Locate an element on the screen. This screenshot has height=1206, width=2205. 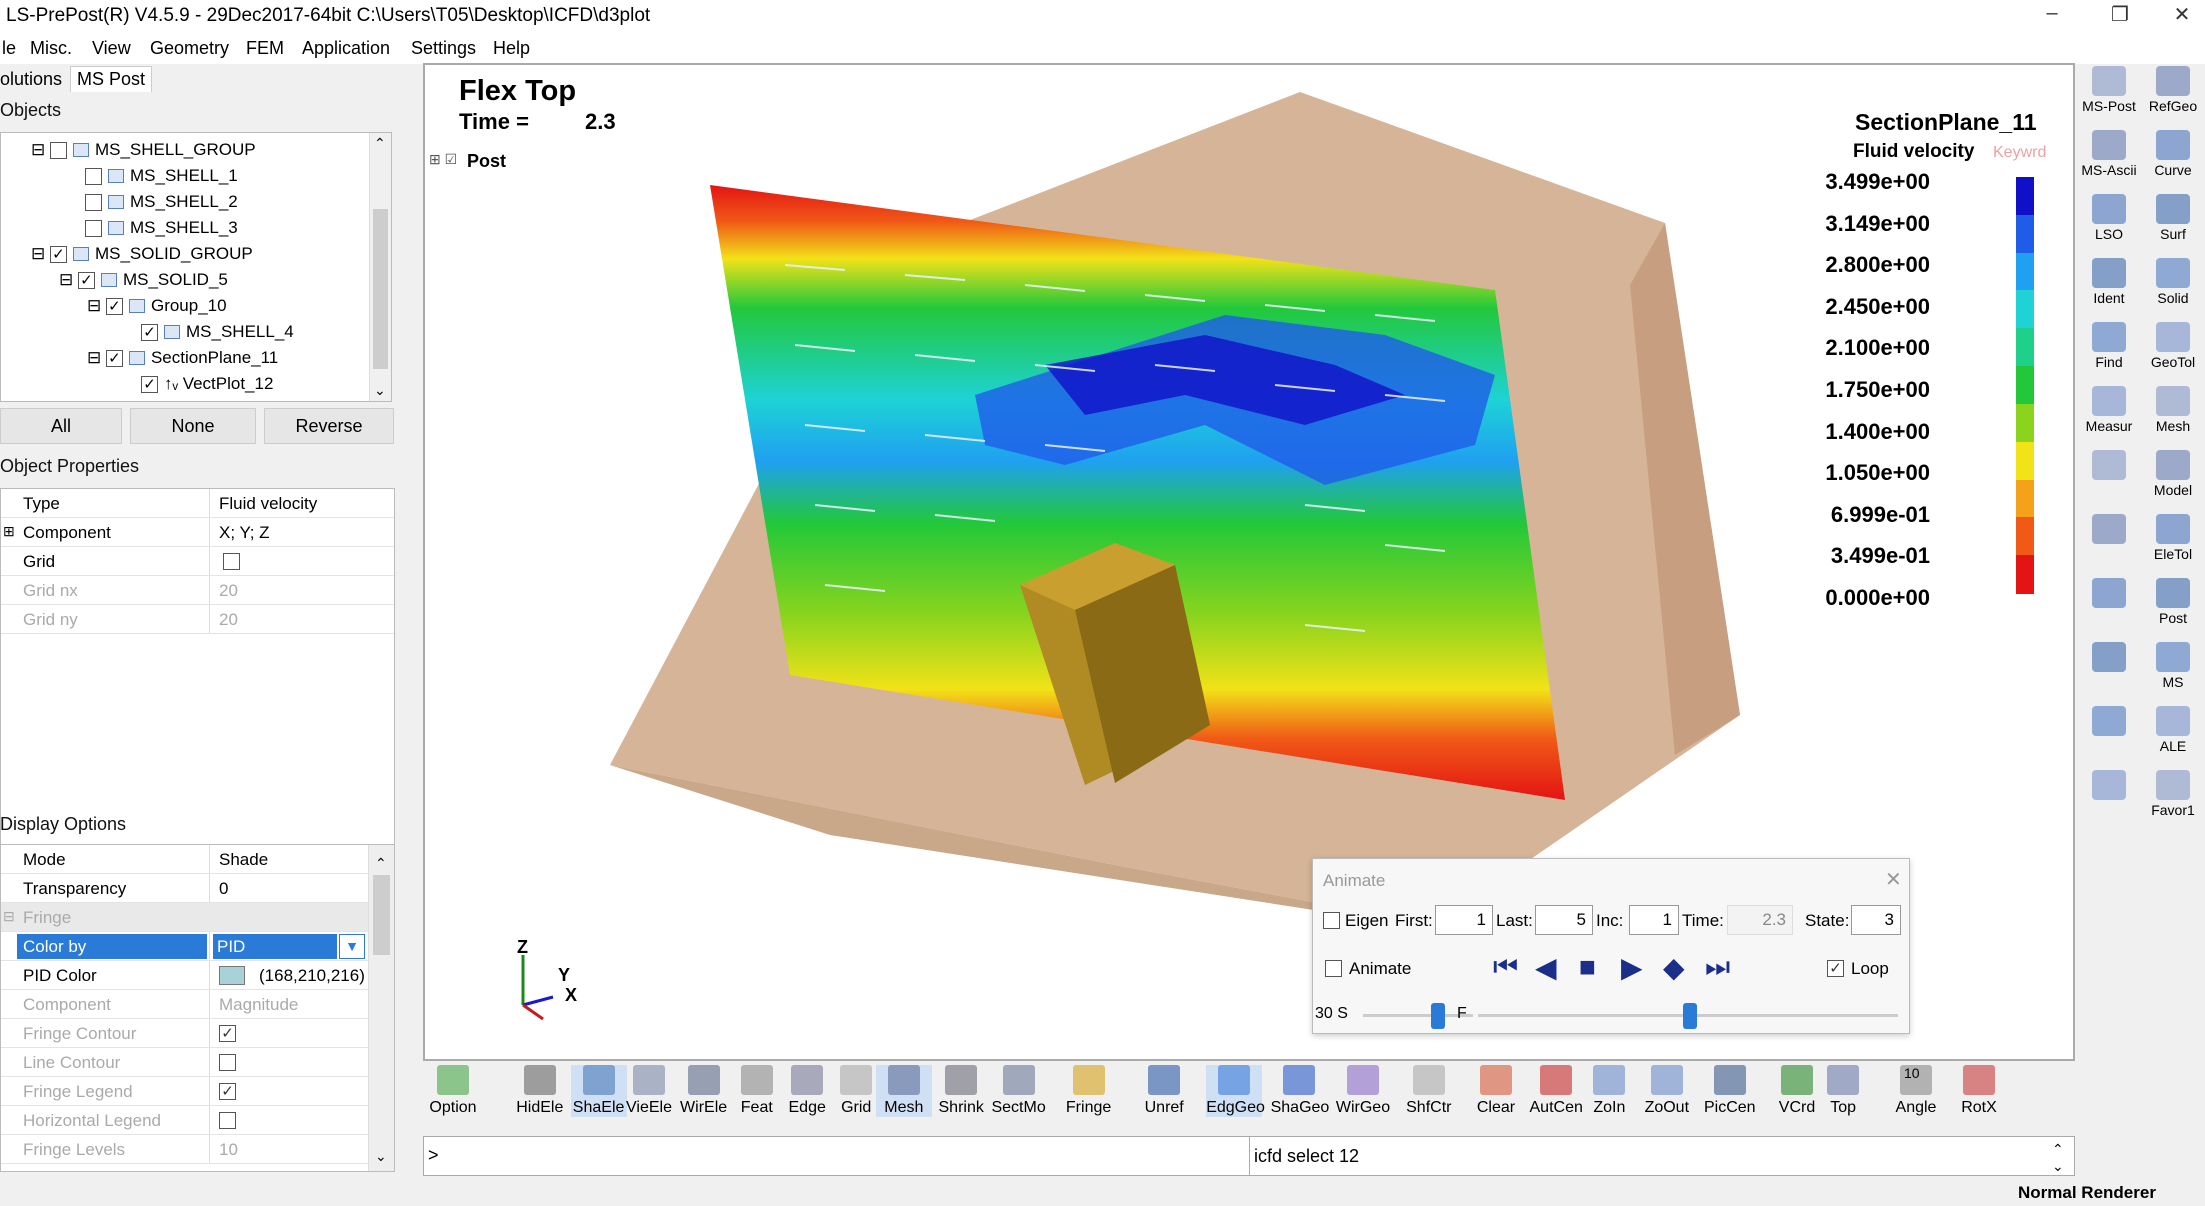
tree-item: ✓ ↑ᵥ VectPlot_12 is located at coordinates (207, 384).